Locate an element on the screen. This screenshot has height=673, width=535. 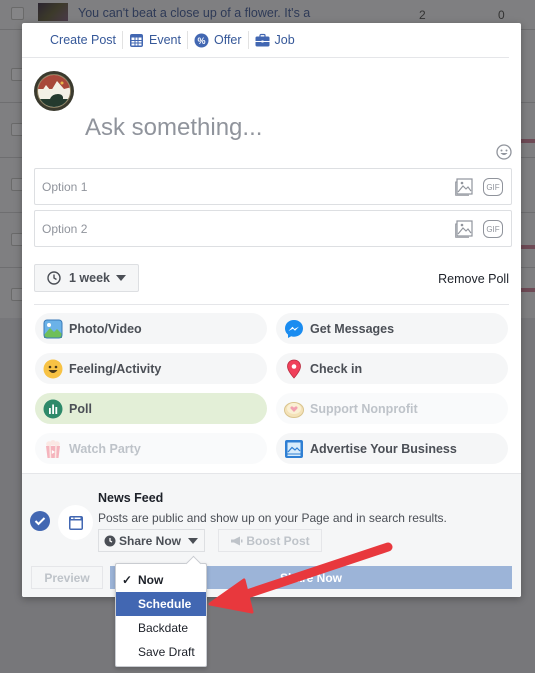
checkmark-icon: ✓ is located at coordinates (127, 580).